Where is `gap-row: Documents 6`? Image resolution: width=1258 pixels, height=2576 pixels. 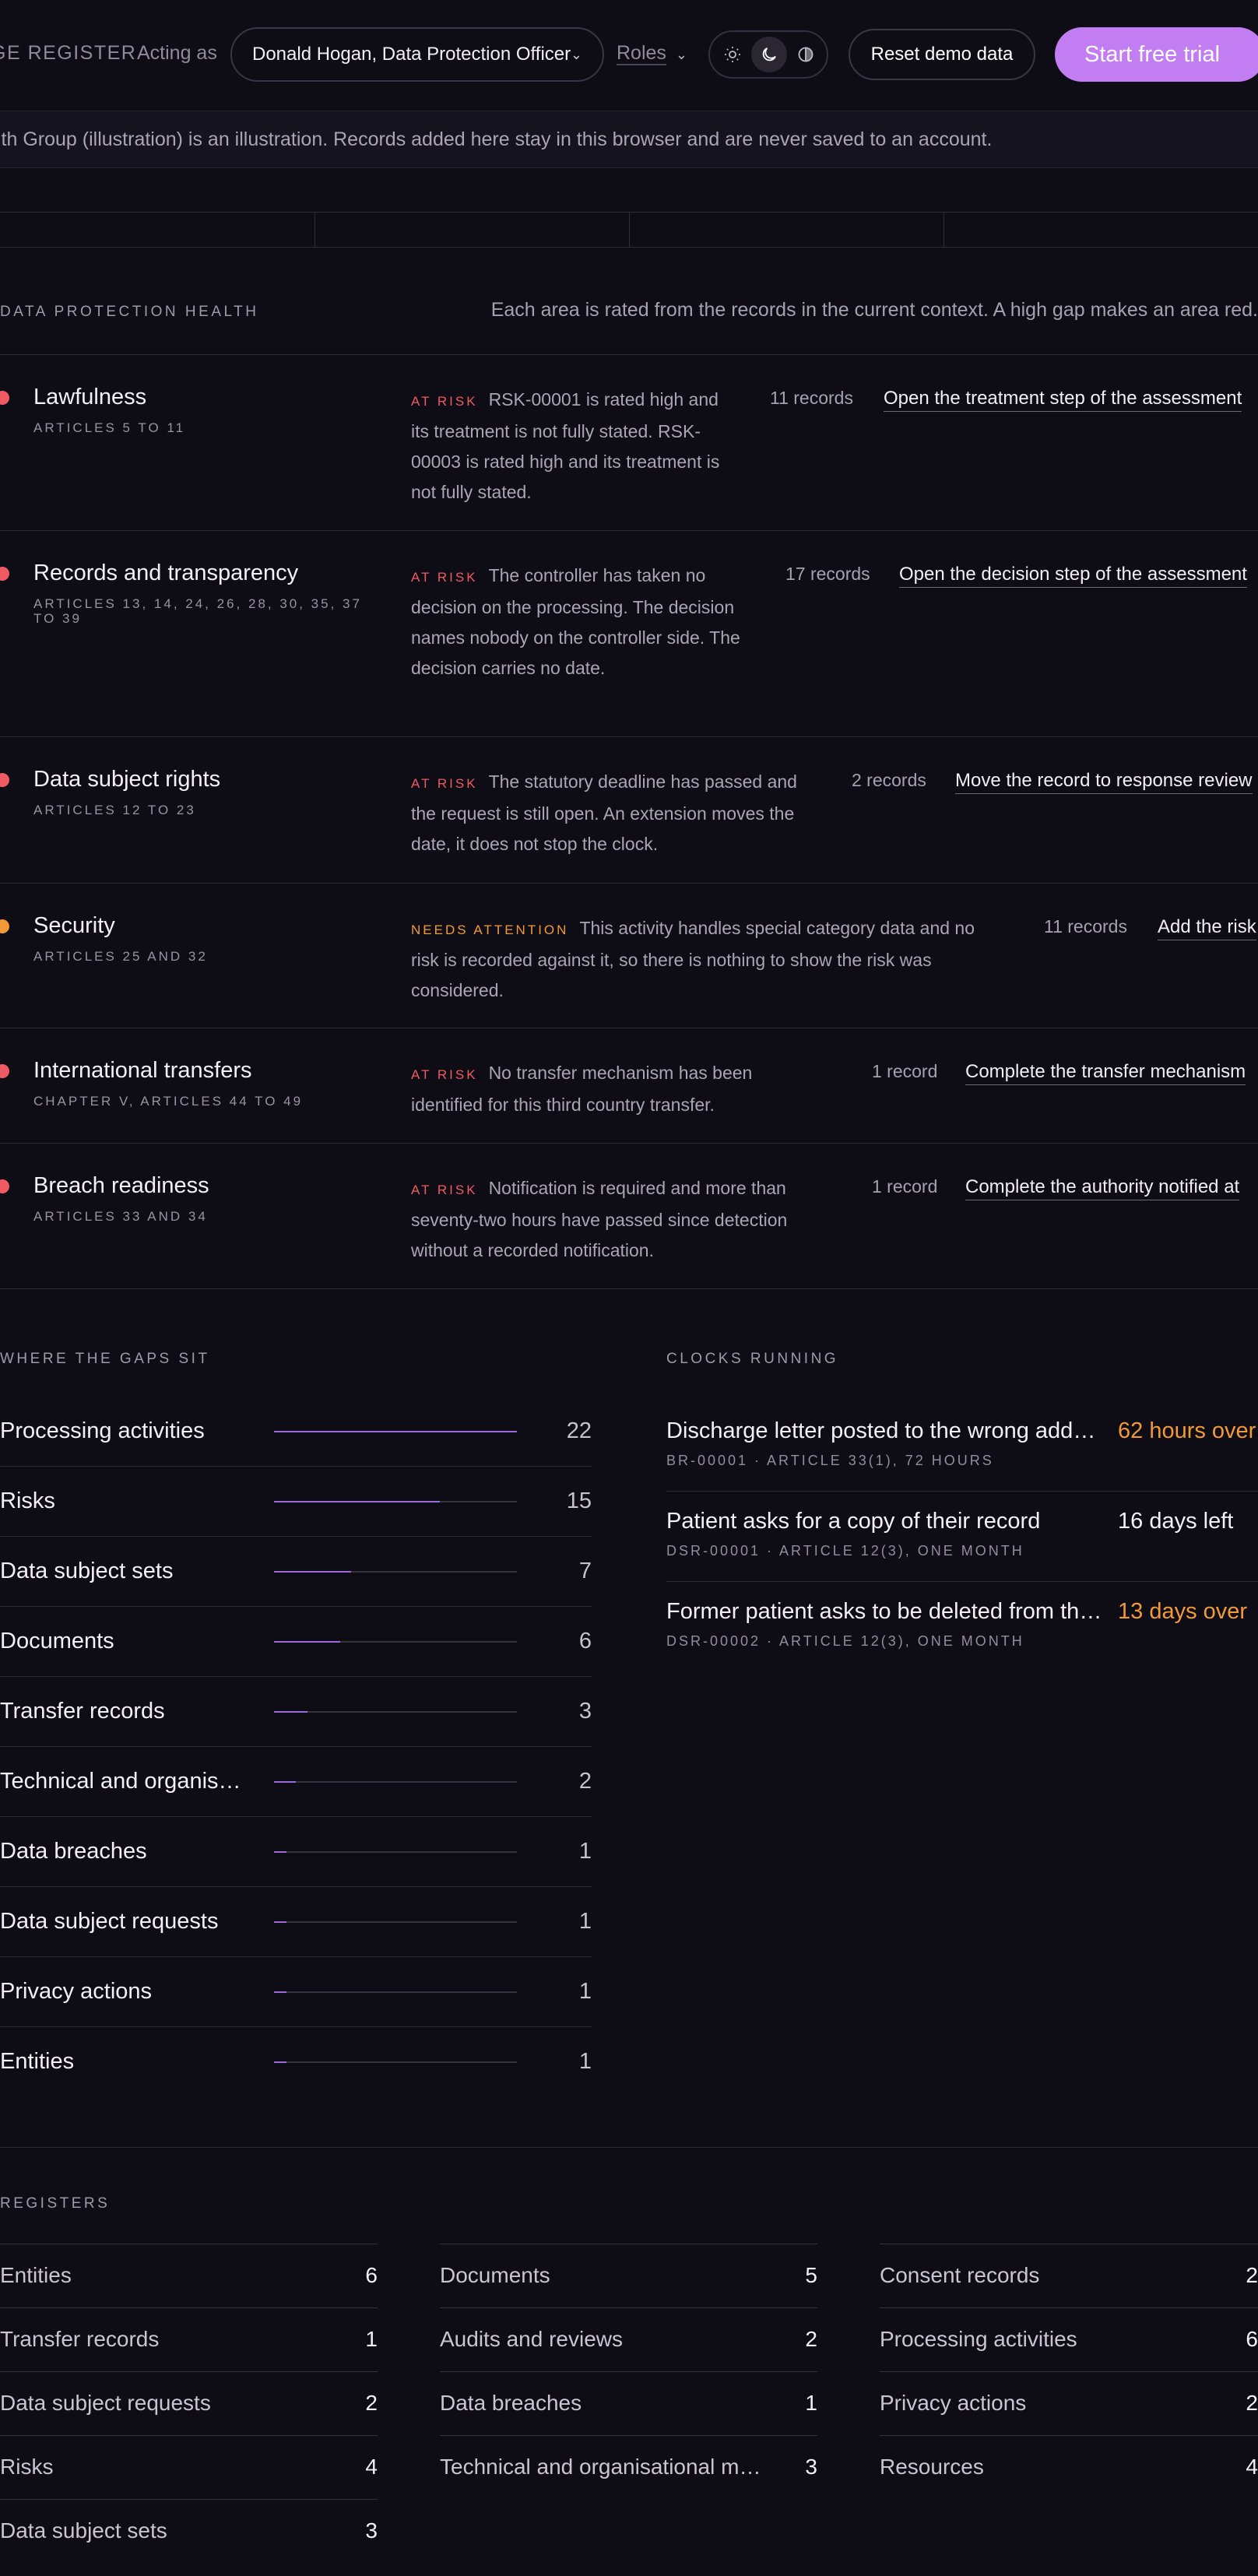 gap-row: Documents 6 is located at coordinates (296, 1642).